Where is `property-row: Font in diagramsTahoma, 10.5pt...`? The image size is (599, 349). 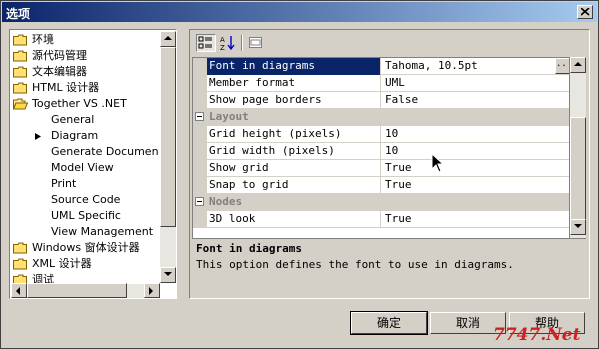
property-row: Font in diagramsTahoma, 10.5pt... is located at coordinates (381, 66).